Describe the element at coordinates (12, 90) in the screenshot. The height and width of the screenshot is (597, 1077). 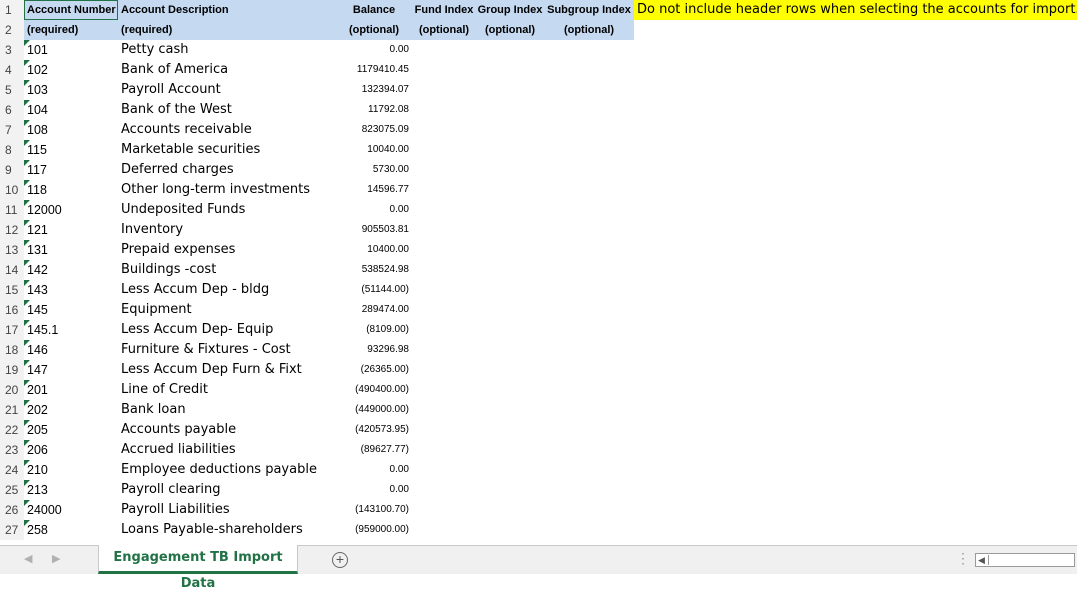
I see `row-number: 5` at that location.